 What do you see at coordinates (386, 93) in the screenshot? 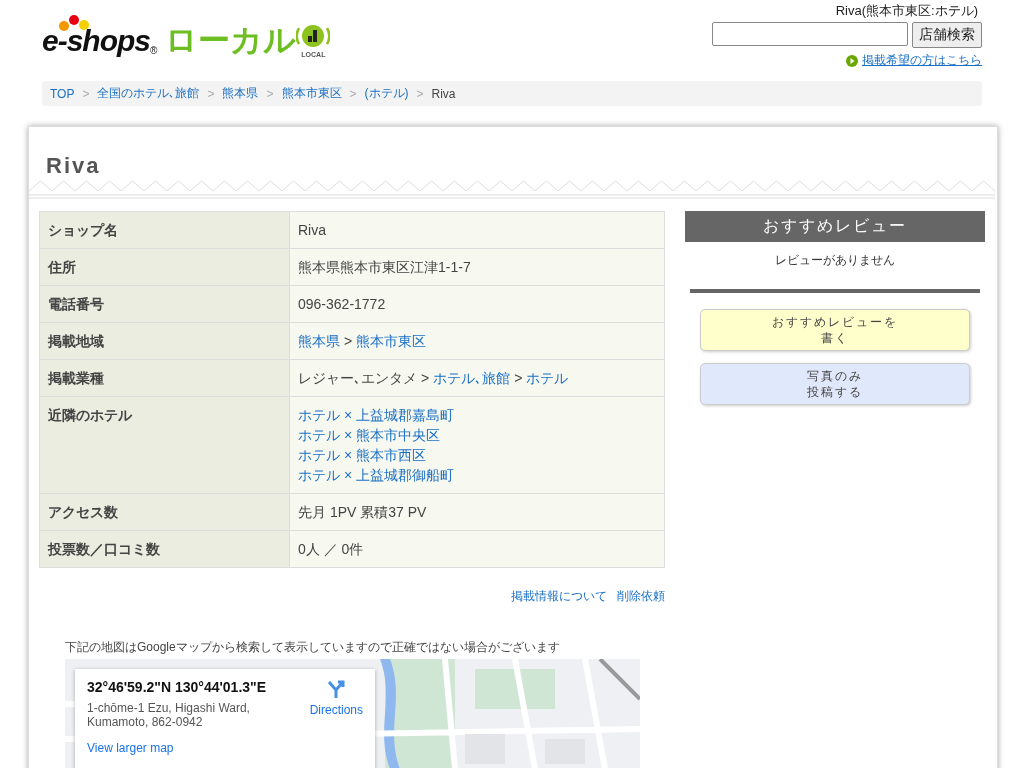
I see `breadcrumb-link: (ホテル)` at bounding box center [386, 93].